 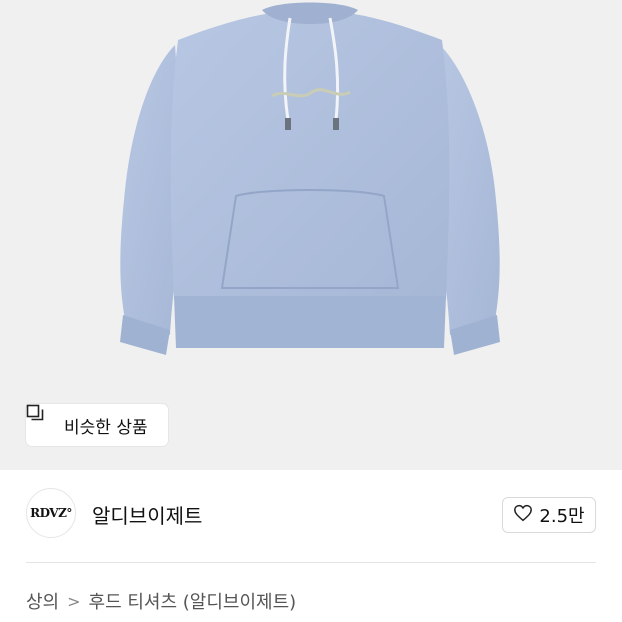 What do you see at coordinates (523, 515) in the screenshot?
I see `heart-icon` at bounding box center [523, 515].